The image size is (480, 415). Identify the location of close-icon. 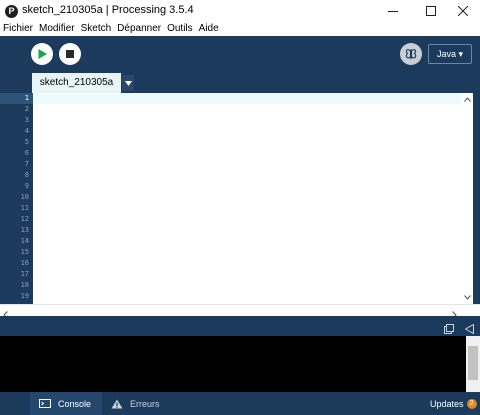
(463, 11).